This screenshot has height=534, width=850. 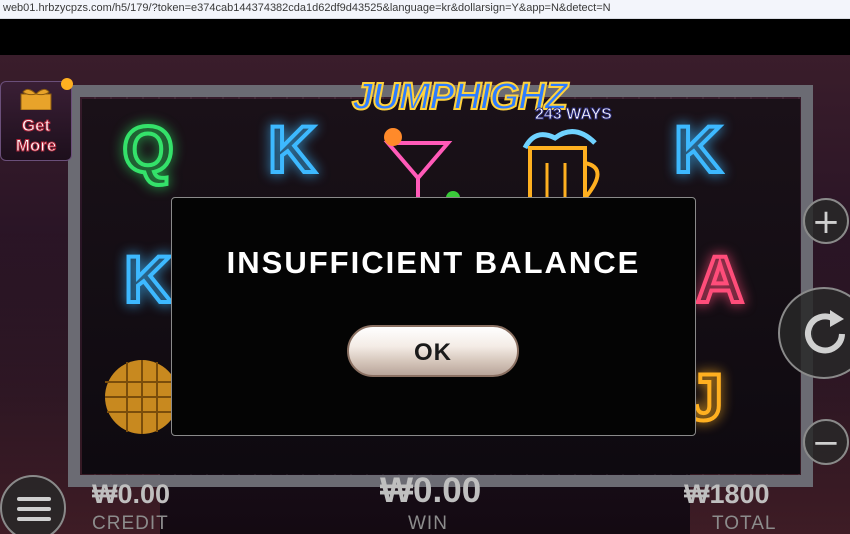 I want to click on ok-button-label: OK, so click(x=433, y=352).